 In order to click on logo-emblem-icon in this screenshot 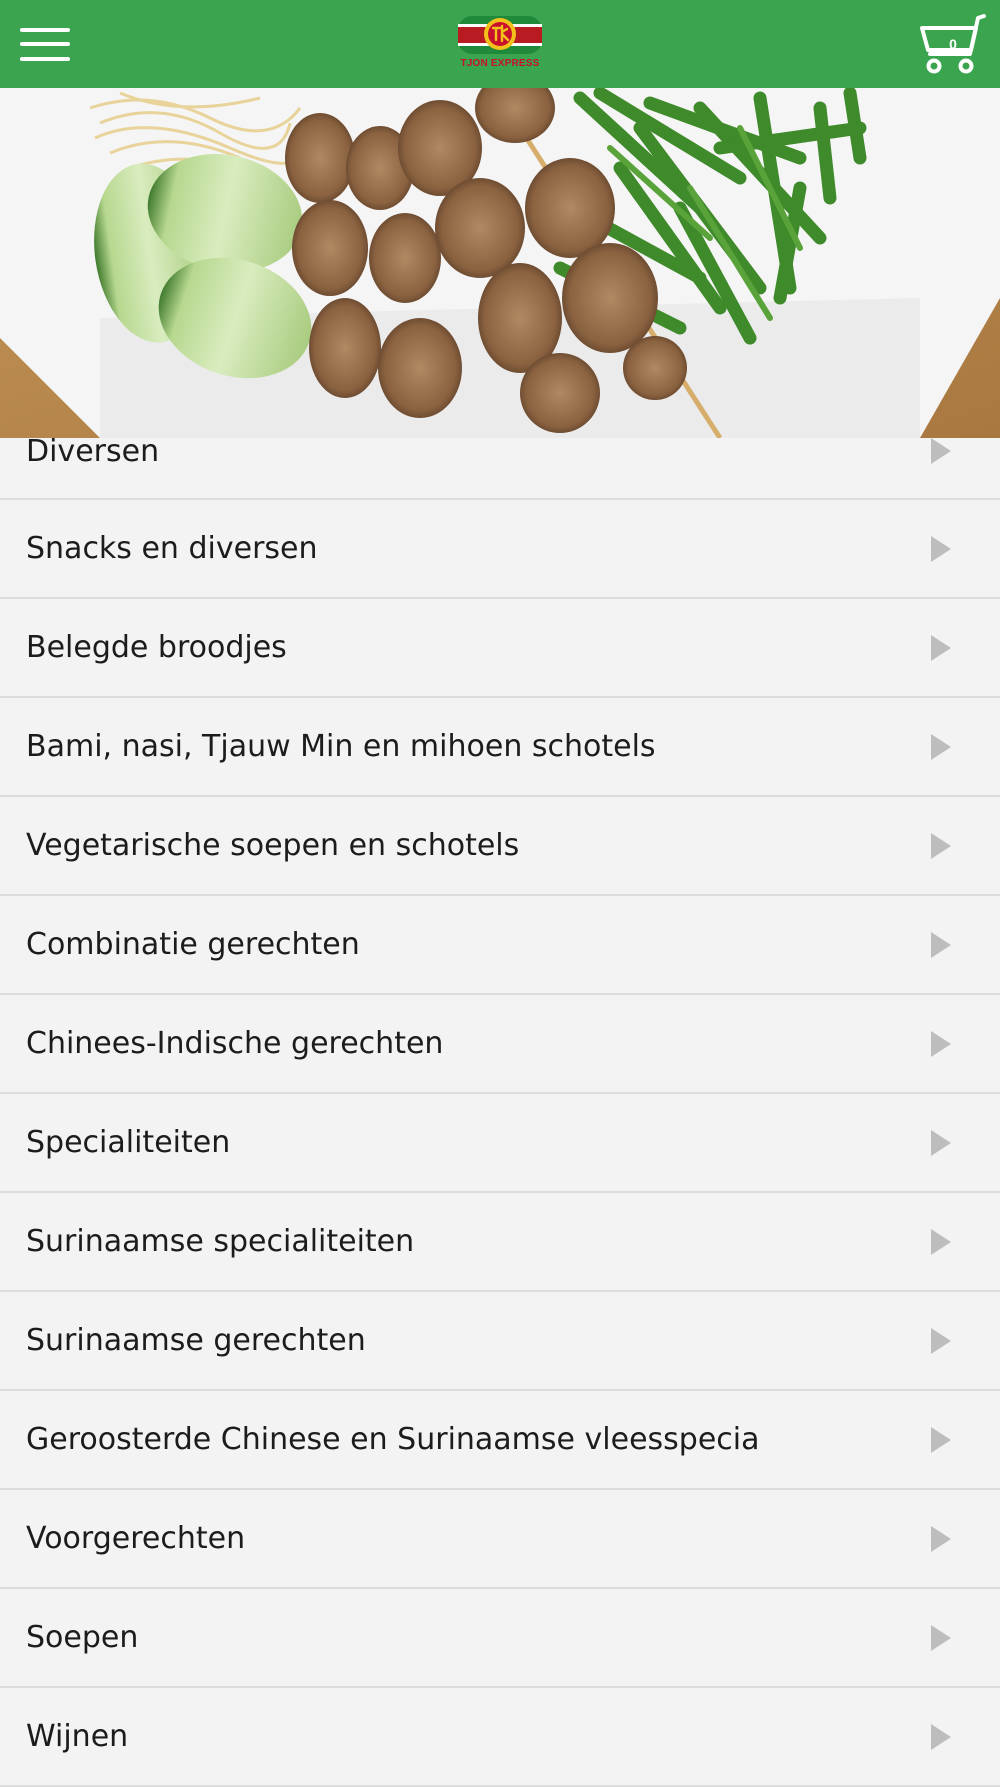, I will do `click(500, 35)`.